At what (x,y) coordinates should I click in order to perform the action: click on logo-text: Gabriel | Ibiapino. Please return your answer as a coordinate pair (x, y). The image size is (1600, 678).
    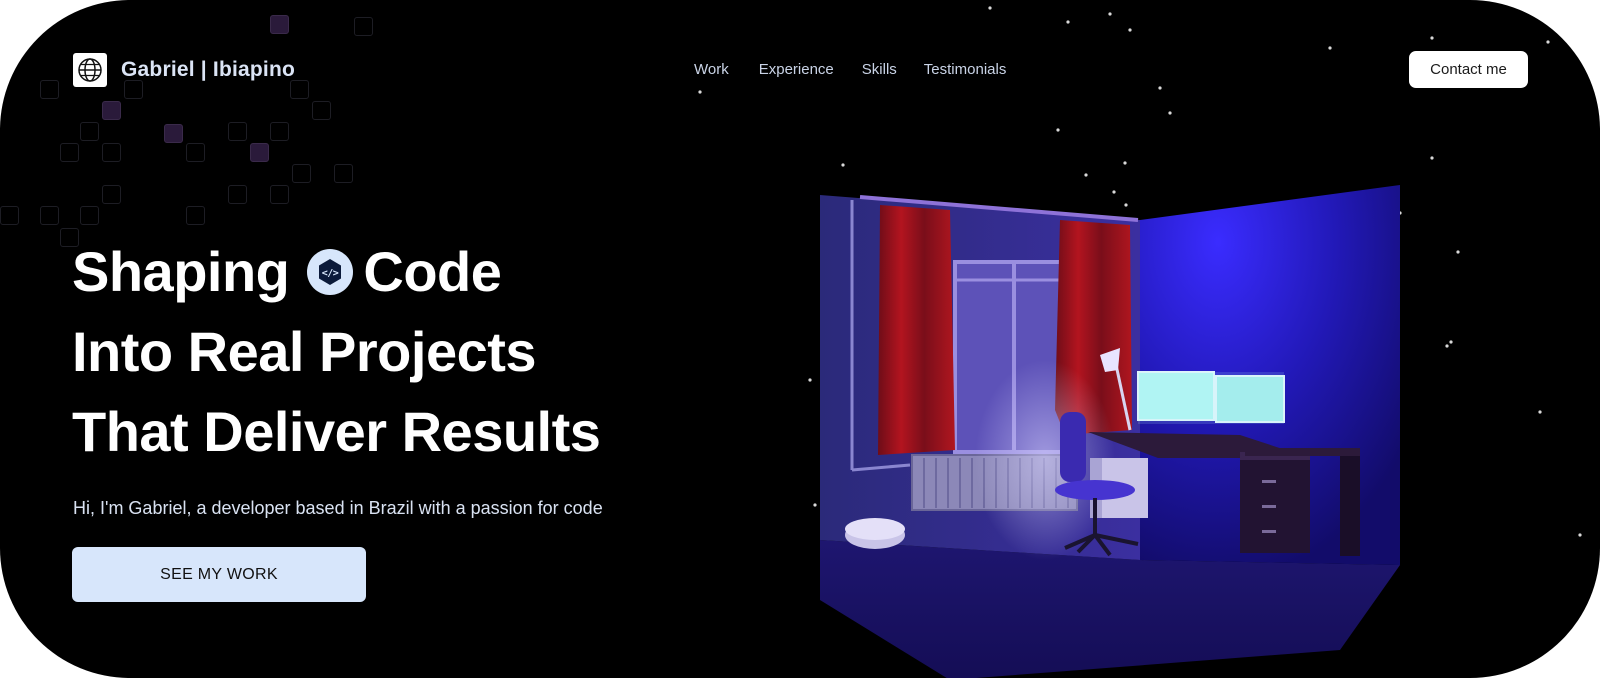
    Looking at the image, I should click on (208, 69).